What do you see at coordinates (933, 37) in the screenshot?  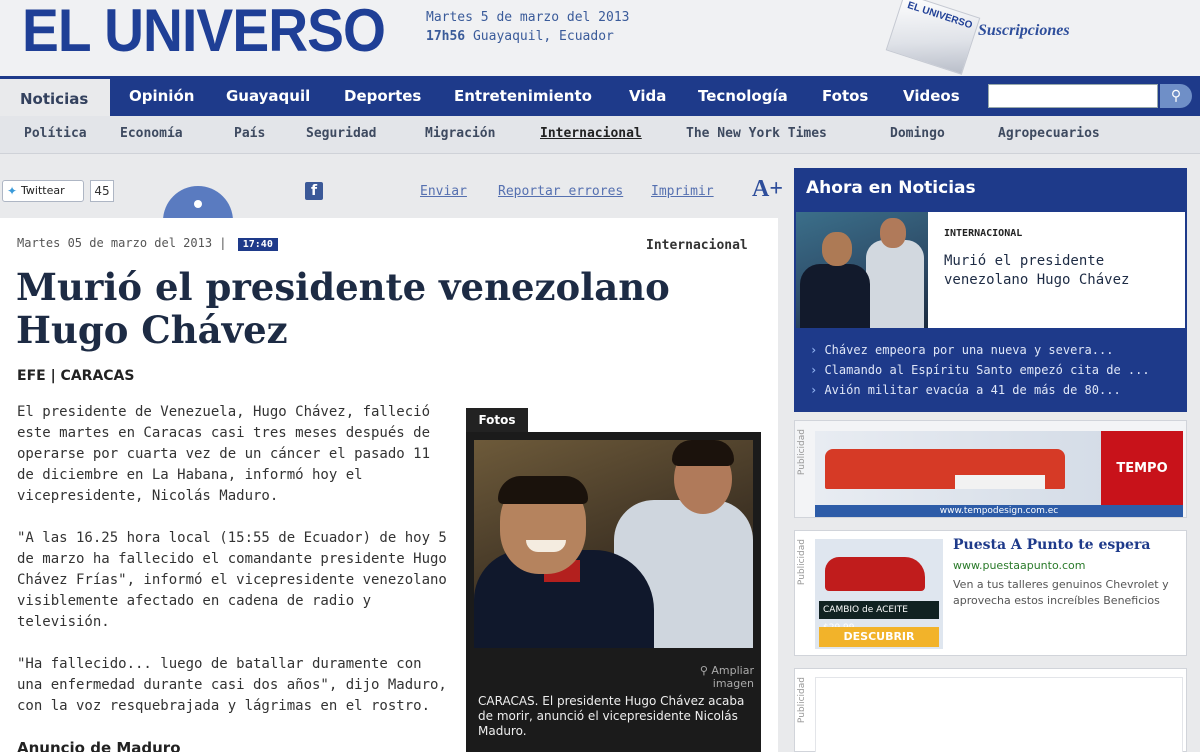 I see `newspaper-thumbnail: EL UNIVERSO` at bounding box center [933, 37].